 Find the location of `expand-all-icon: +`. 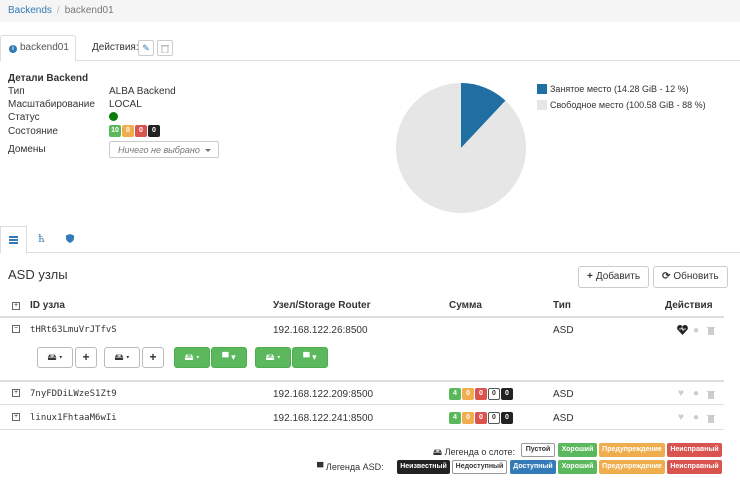

expand-all-icon: + is located at coordinates (16, 306).